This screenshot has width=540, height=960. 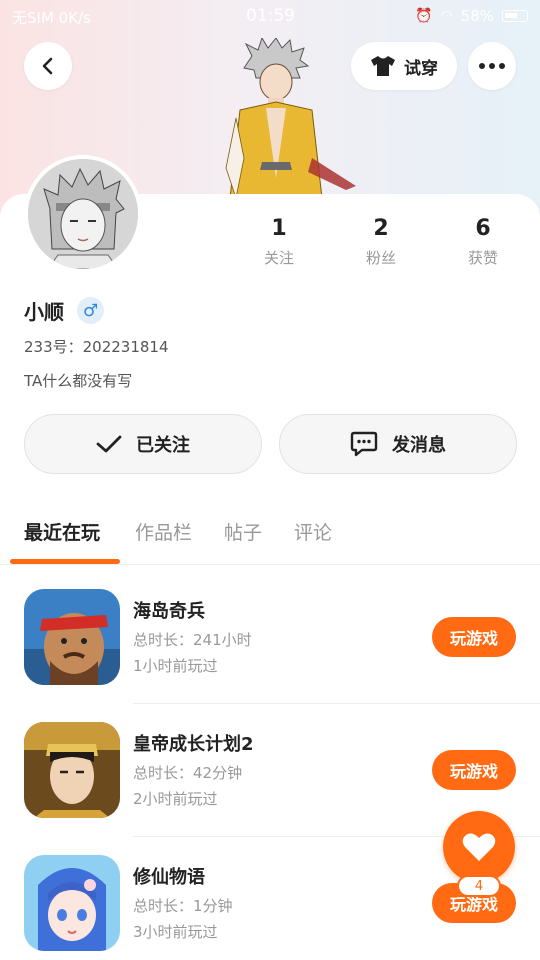 What do you see at coordinates (270, 538) in the screenshot?
I see `profile-tabs: 最近在玩 作品栏 帖子 评论` at bounding box center [270, 538].